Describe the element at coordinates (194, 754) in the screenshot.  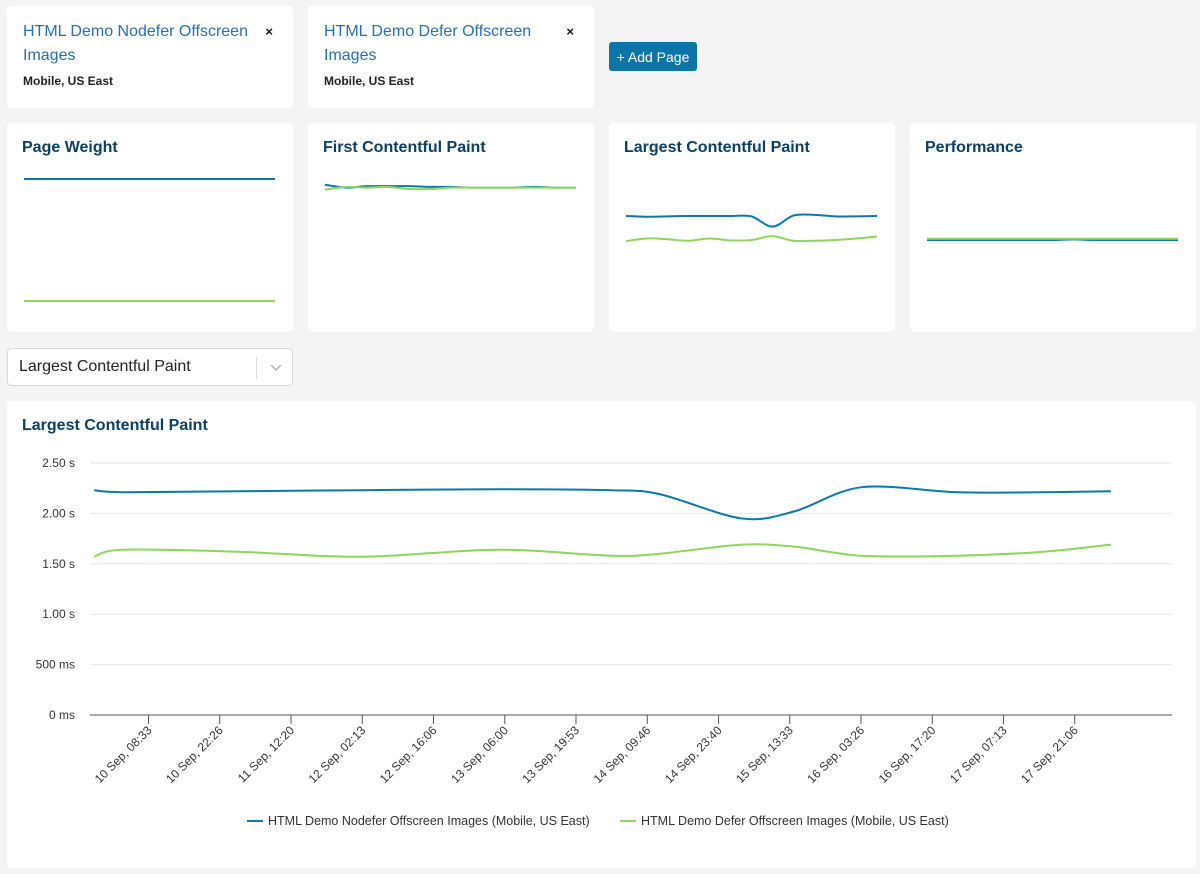
I see `x-tick-label: 10 Sep, 22:26` at that location.